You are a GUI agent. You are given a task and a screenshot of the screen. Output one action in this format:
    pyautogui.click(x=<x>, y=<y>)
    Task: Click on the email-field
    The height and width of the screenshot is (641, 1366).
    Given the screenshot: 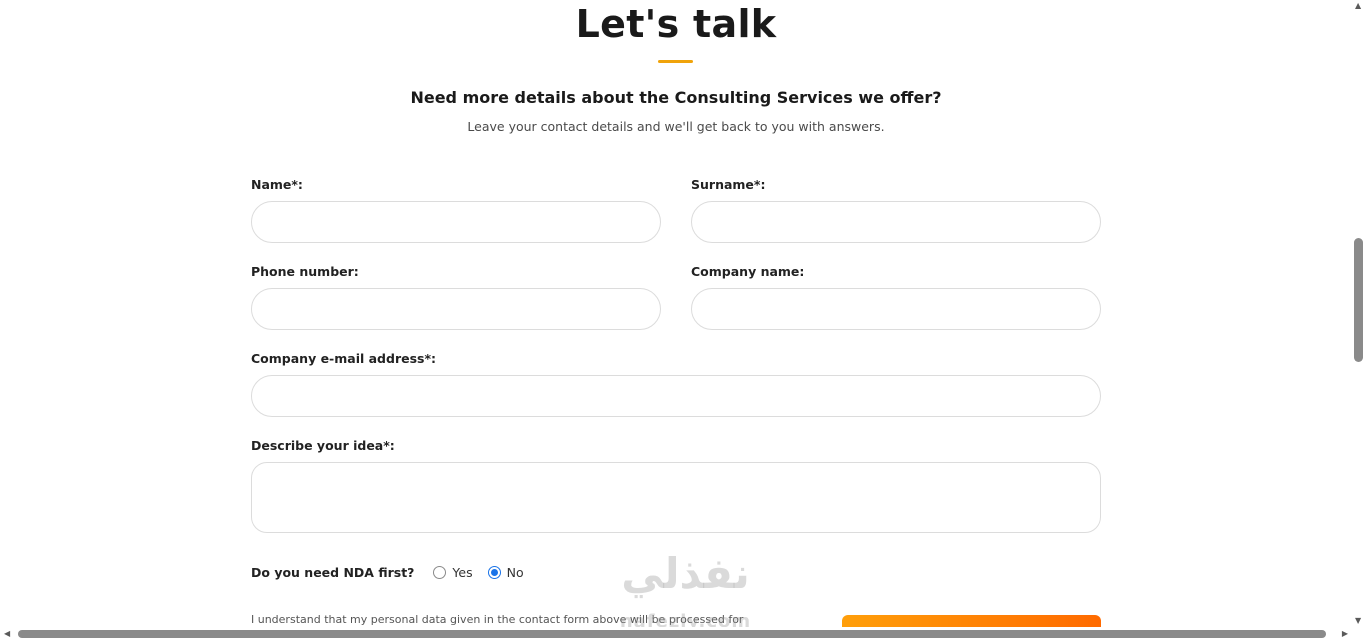 What is the action you would take?
    pyautogui.click(x=676, y=396)
    